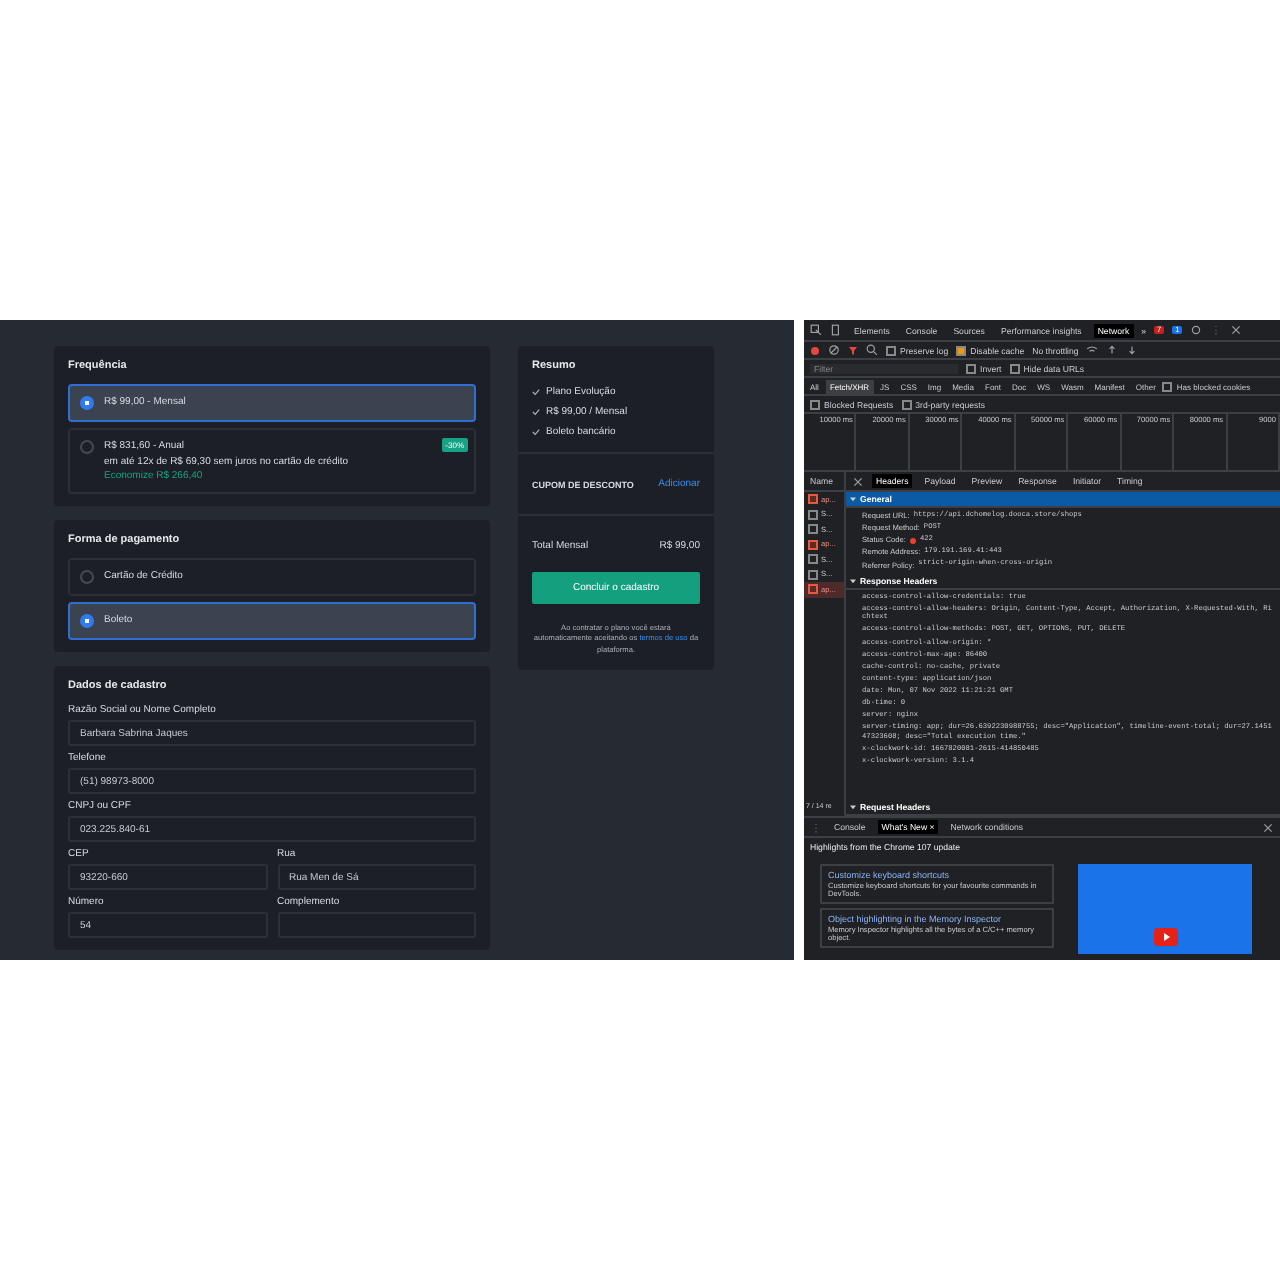  Describe the element at coordinates (1132, 350) in the screenshot. I see `download-icon` at that location.